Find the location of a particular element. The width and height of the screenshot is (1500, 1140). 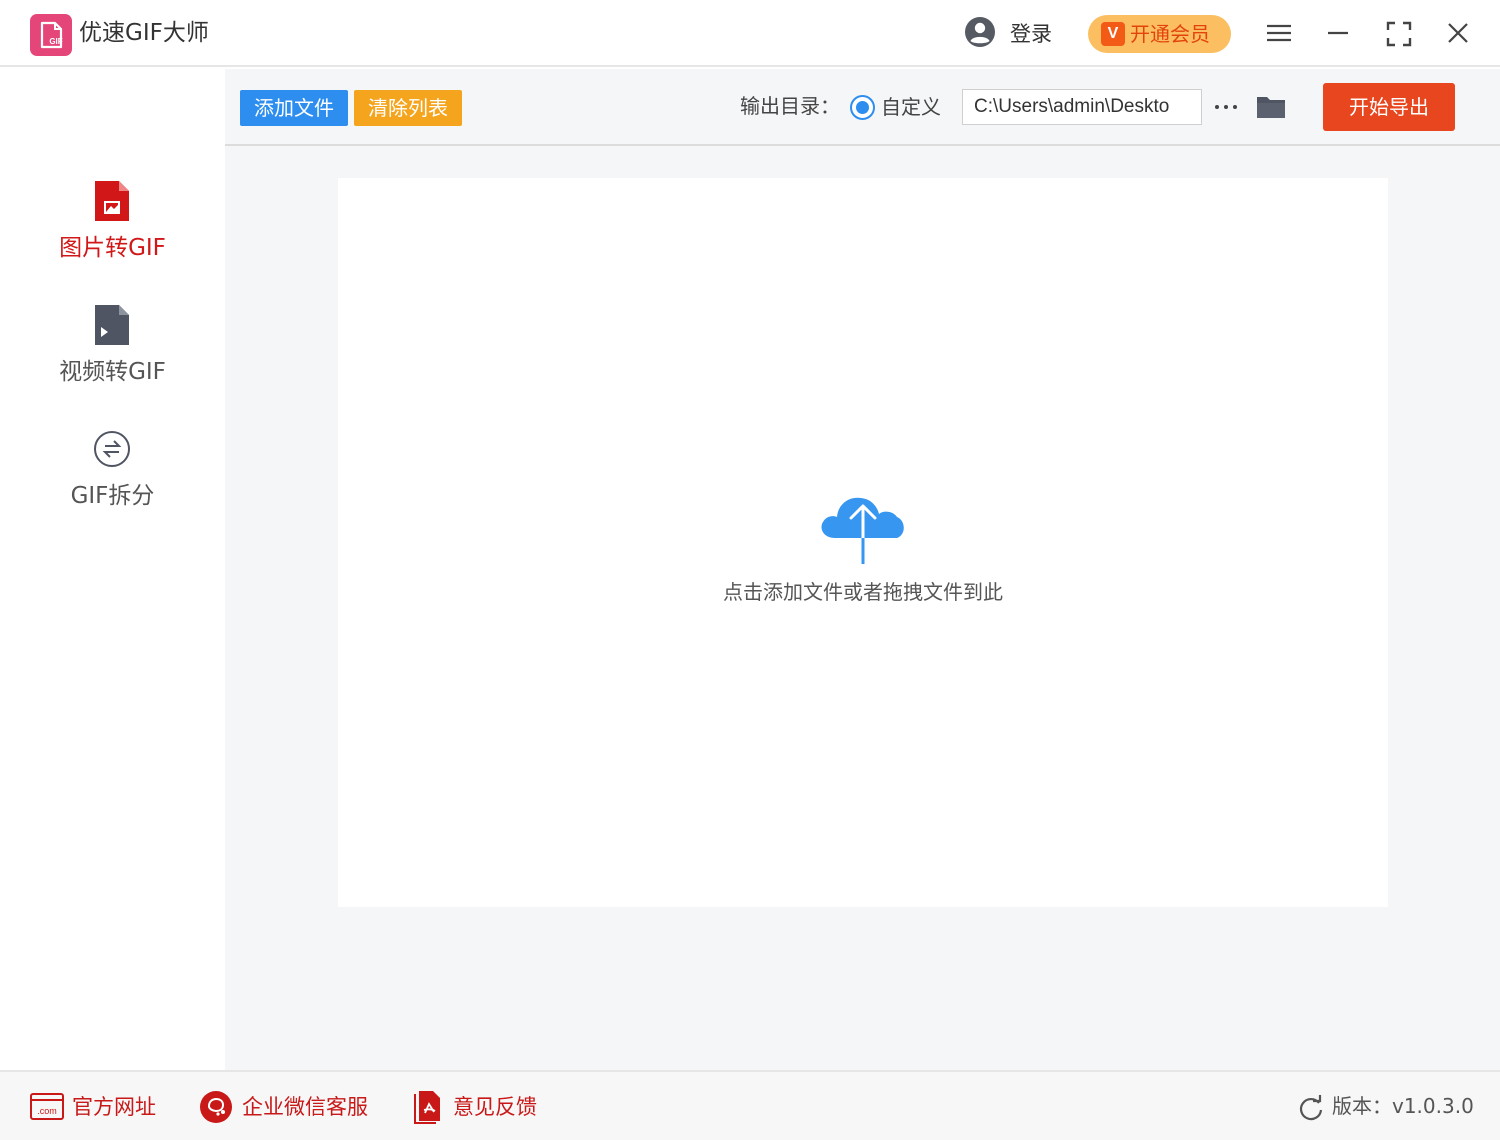

sidebar-item-label: 图片转GIF is located at coordinates (112, 248).